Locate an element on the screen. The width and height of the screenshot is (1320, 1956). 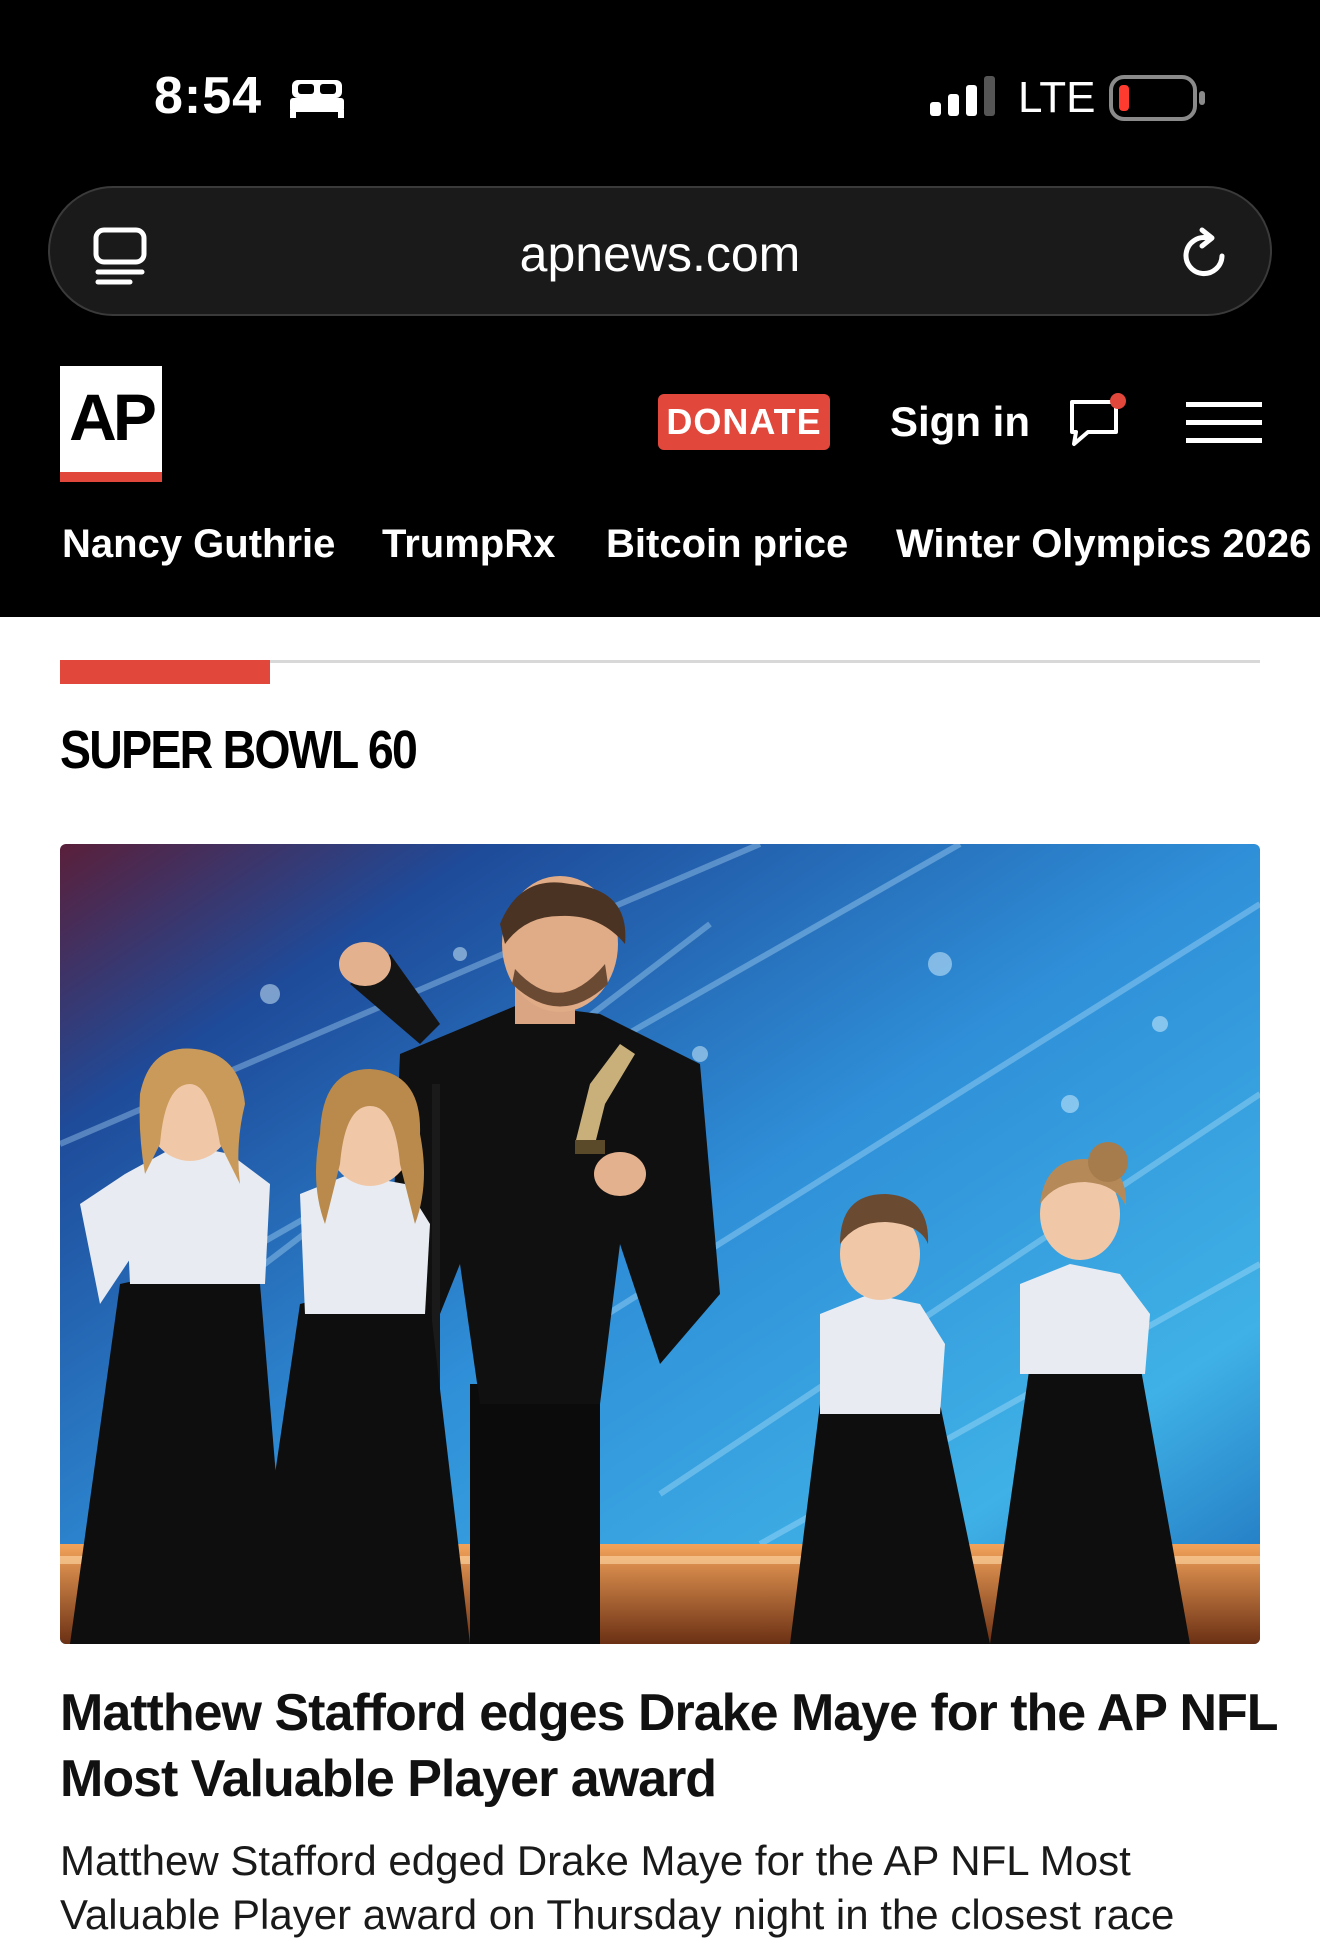
address-bar: apnews.com is located at coordinates (660, 251).